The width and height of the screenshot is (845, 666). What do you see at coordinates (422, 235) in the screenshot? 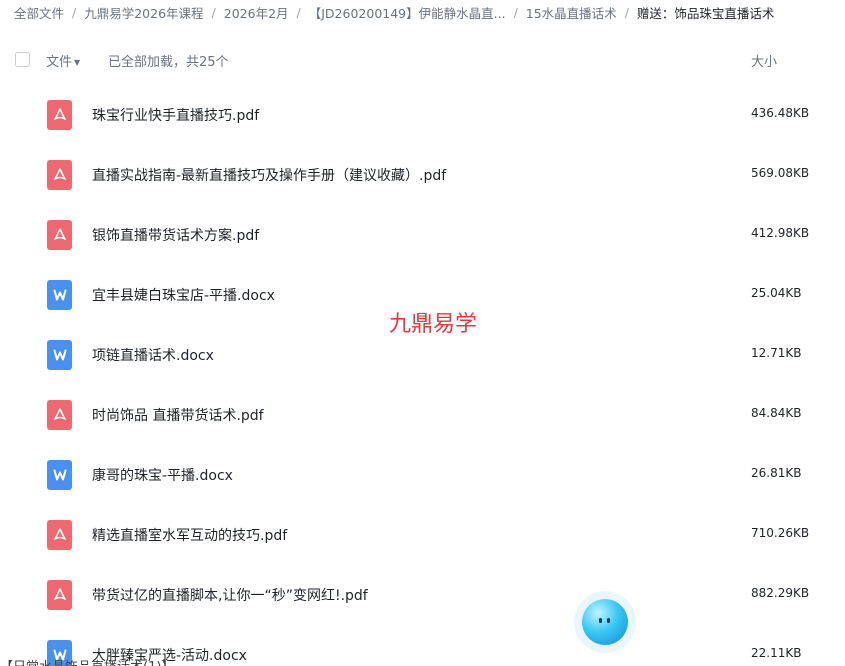
I see `file-row: 银饰直播带货话术方案.pdf 412.98KB` at bounding box center [422, 235].